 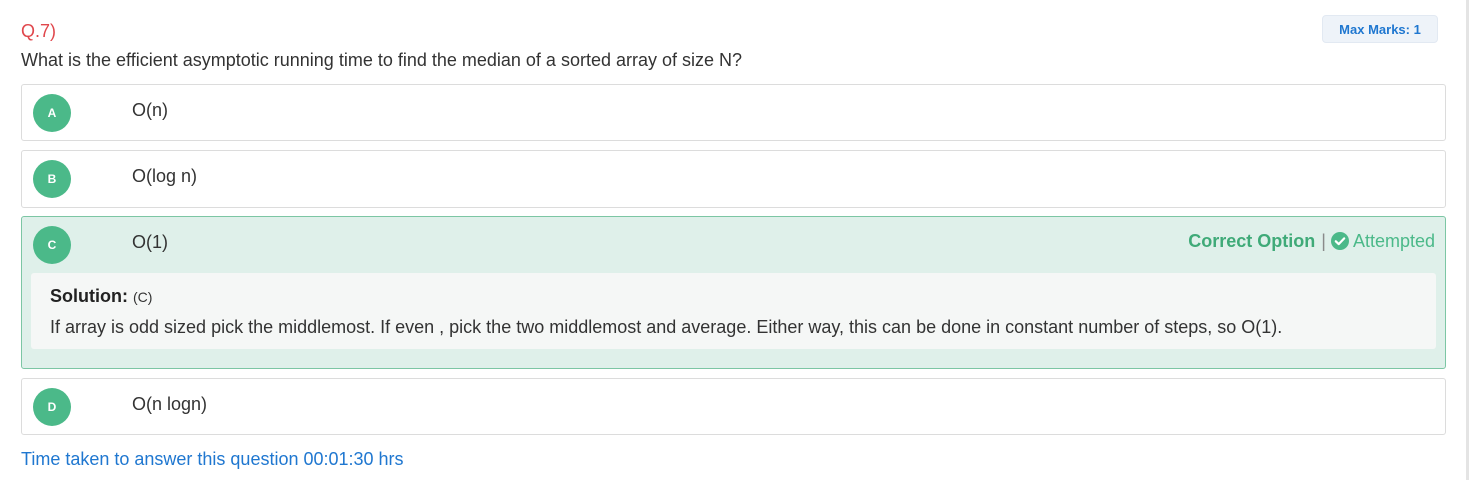 I want to click on option-b: B O(log n), so click(x=733, y=179).